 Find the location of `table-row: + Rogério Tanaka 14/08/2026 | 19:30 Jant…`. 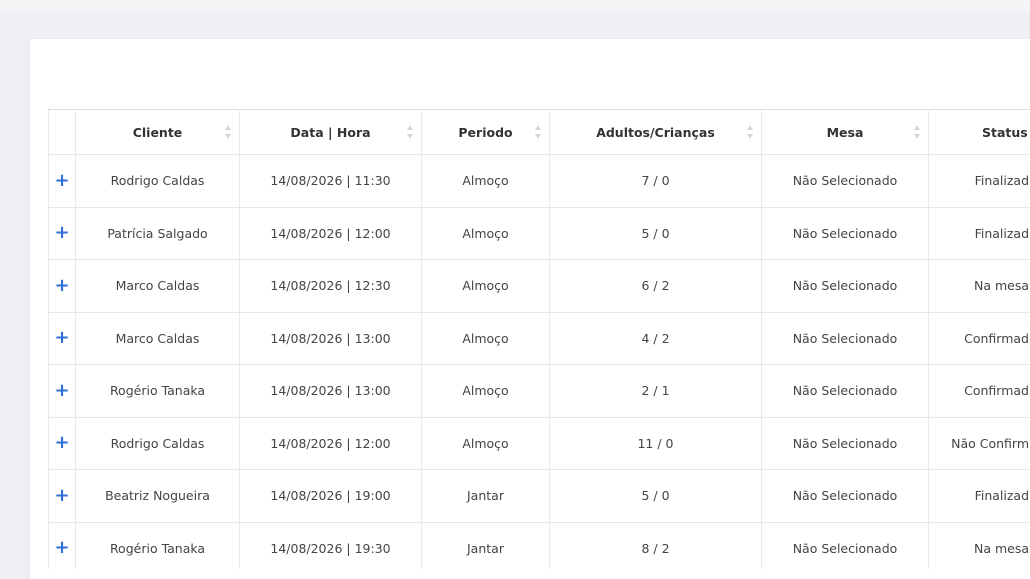

table-row: + Rogério Tanaka 14/08/2026 | 19:30 Jant… is located at coordinates (539, 545).